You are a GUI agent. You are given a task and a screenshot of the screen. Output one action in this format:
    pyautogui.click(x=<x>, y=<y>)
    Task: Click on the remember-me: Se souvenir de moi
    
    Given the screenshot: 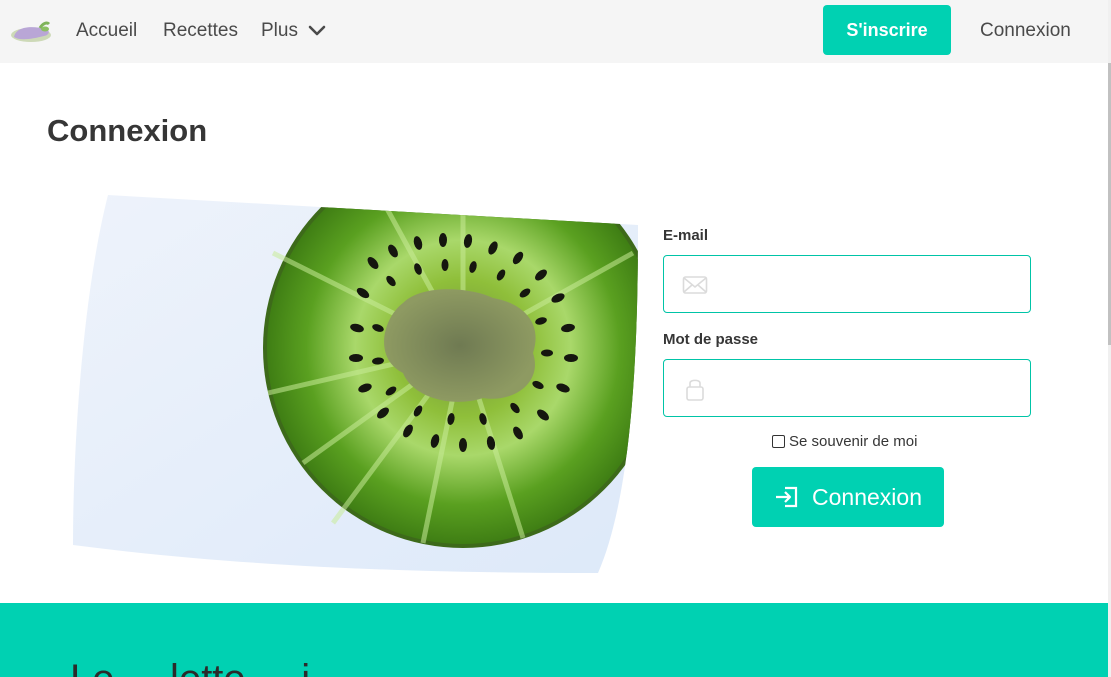 What is the action you would take?
    pyautogui.click(x=844, y=441)
    